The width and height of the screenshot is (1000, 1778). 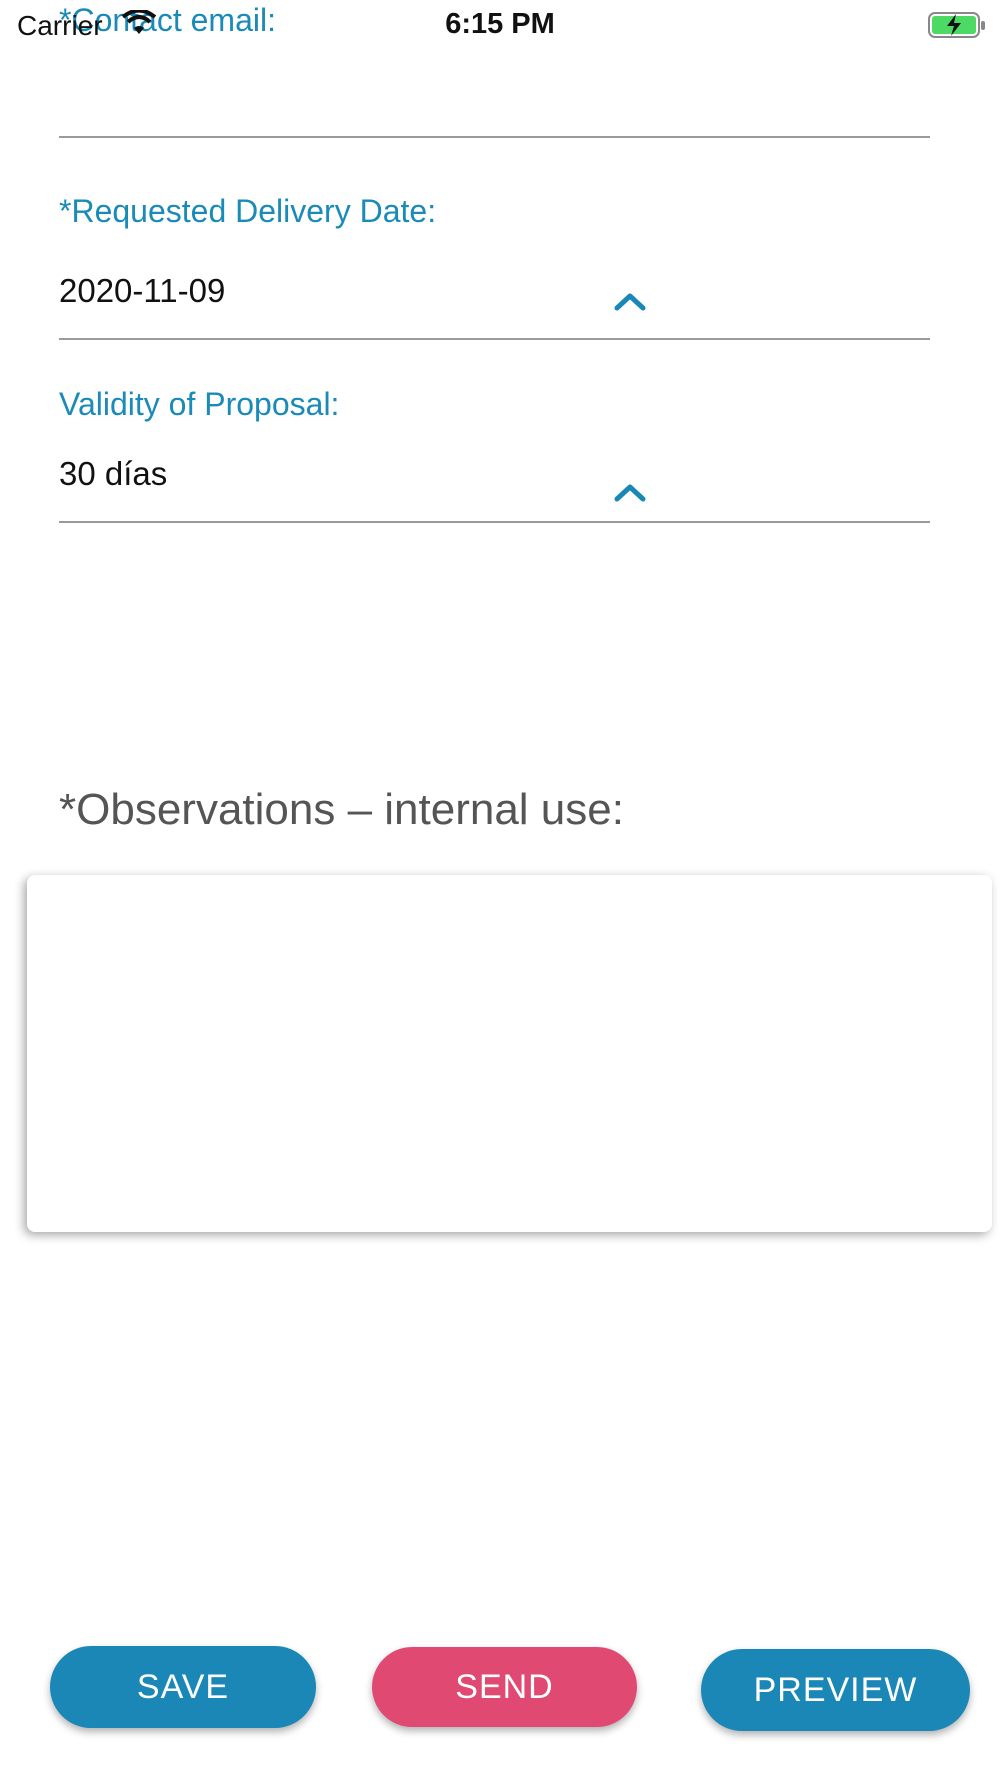 I want to click on battery-charging-icon, so click(x=956, y=25).